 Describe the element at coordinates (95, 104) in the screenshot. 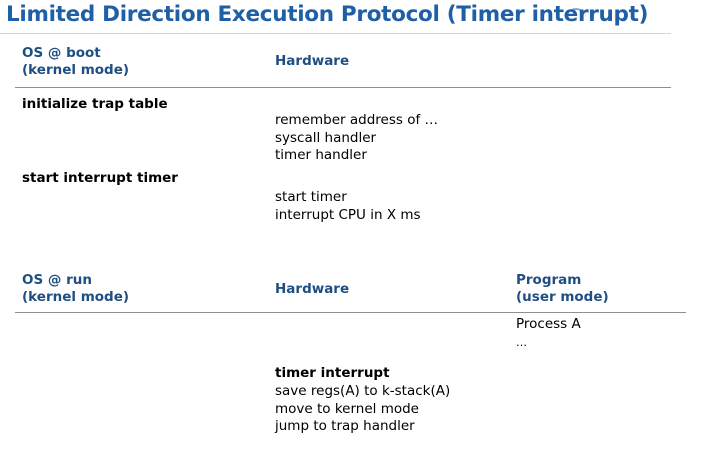

I see `init-trap-table: initialize trap table` at that location.